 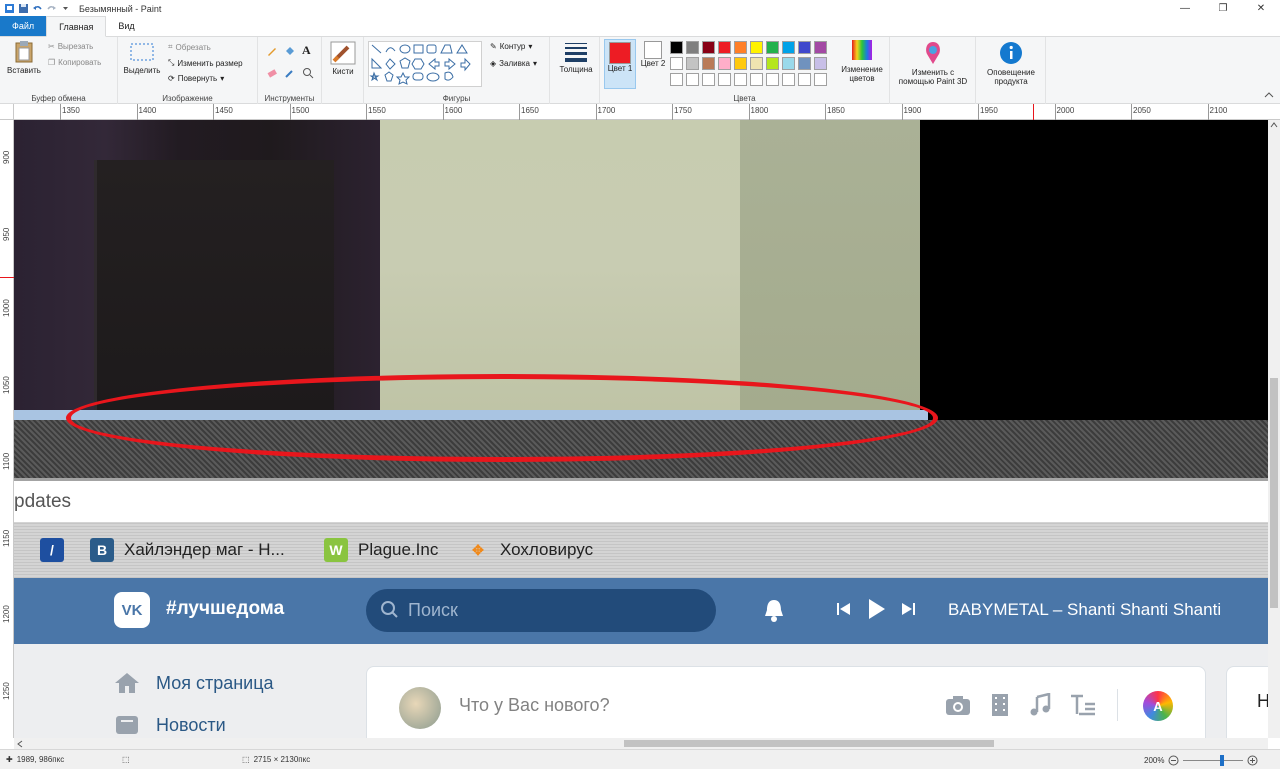 What do you see at coordinates (24, 57) in the screenshot?
I see `paste-button: Вставить` at bounding box center [24, 57].